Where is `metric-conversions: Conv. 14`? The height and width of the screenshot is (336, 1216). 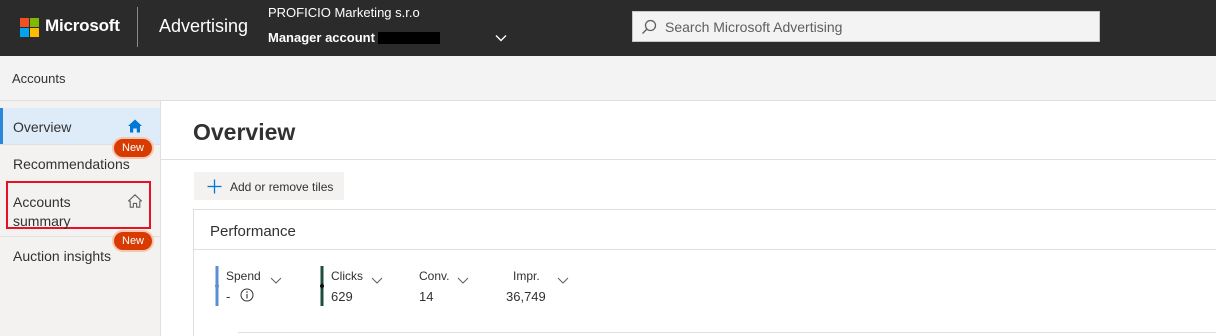
metric-conversions: Conv. 14 is located at coordinates (449, 288).